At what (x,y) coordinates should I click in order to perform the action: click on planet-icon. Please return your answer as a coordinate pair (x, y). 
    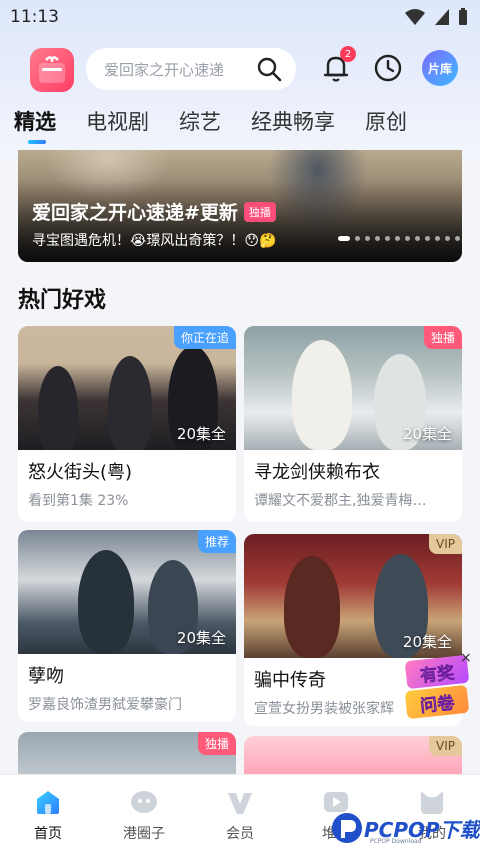
    Looking at the image, I should click on (144, 802).